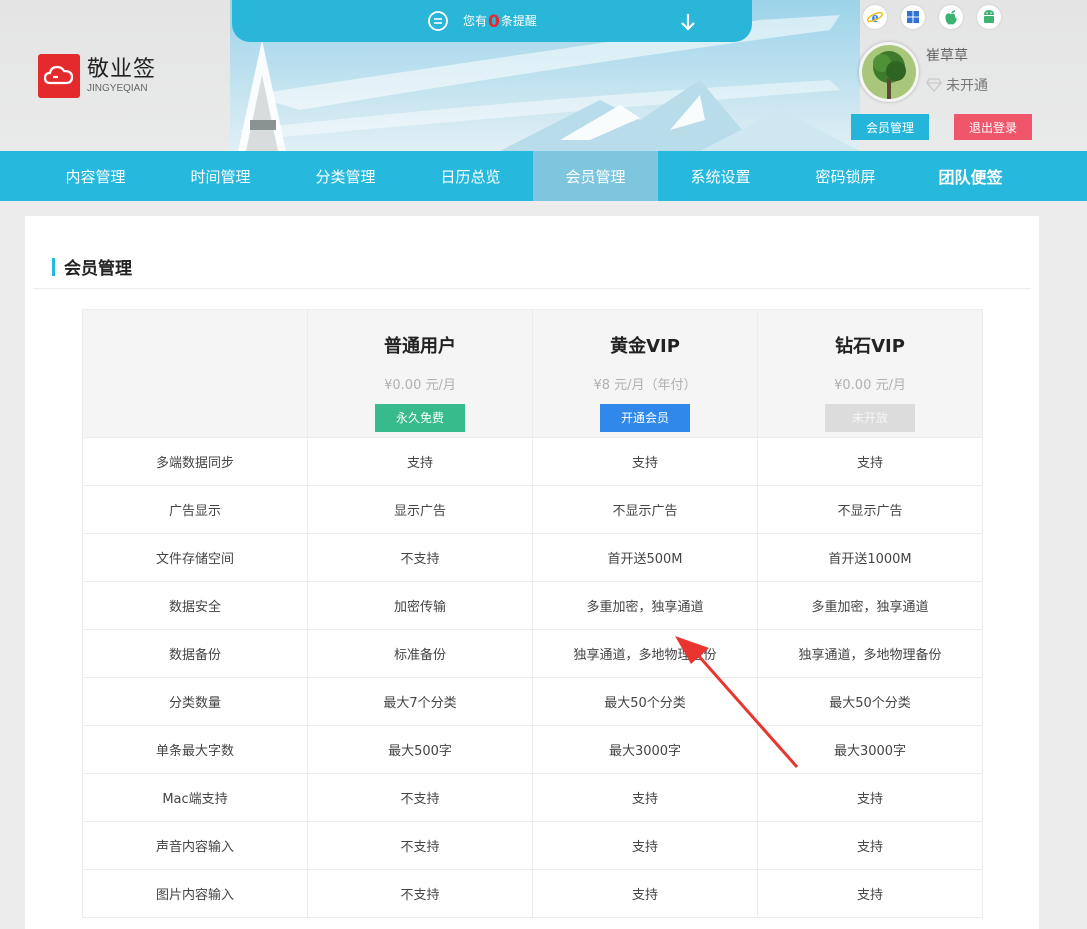 The image size is (1087, 929). I want to click on feature-name-cell: 数据安全, so click(195, 605).